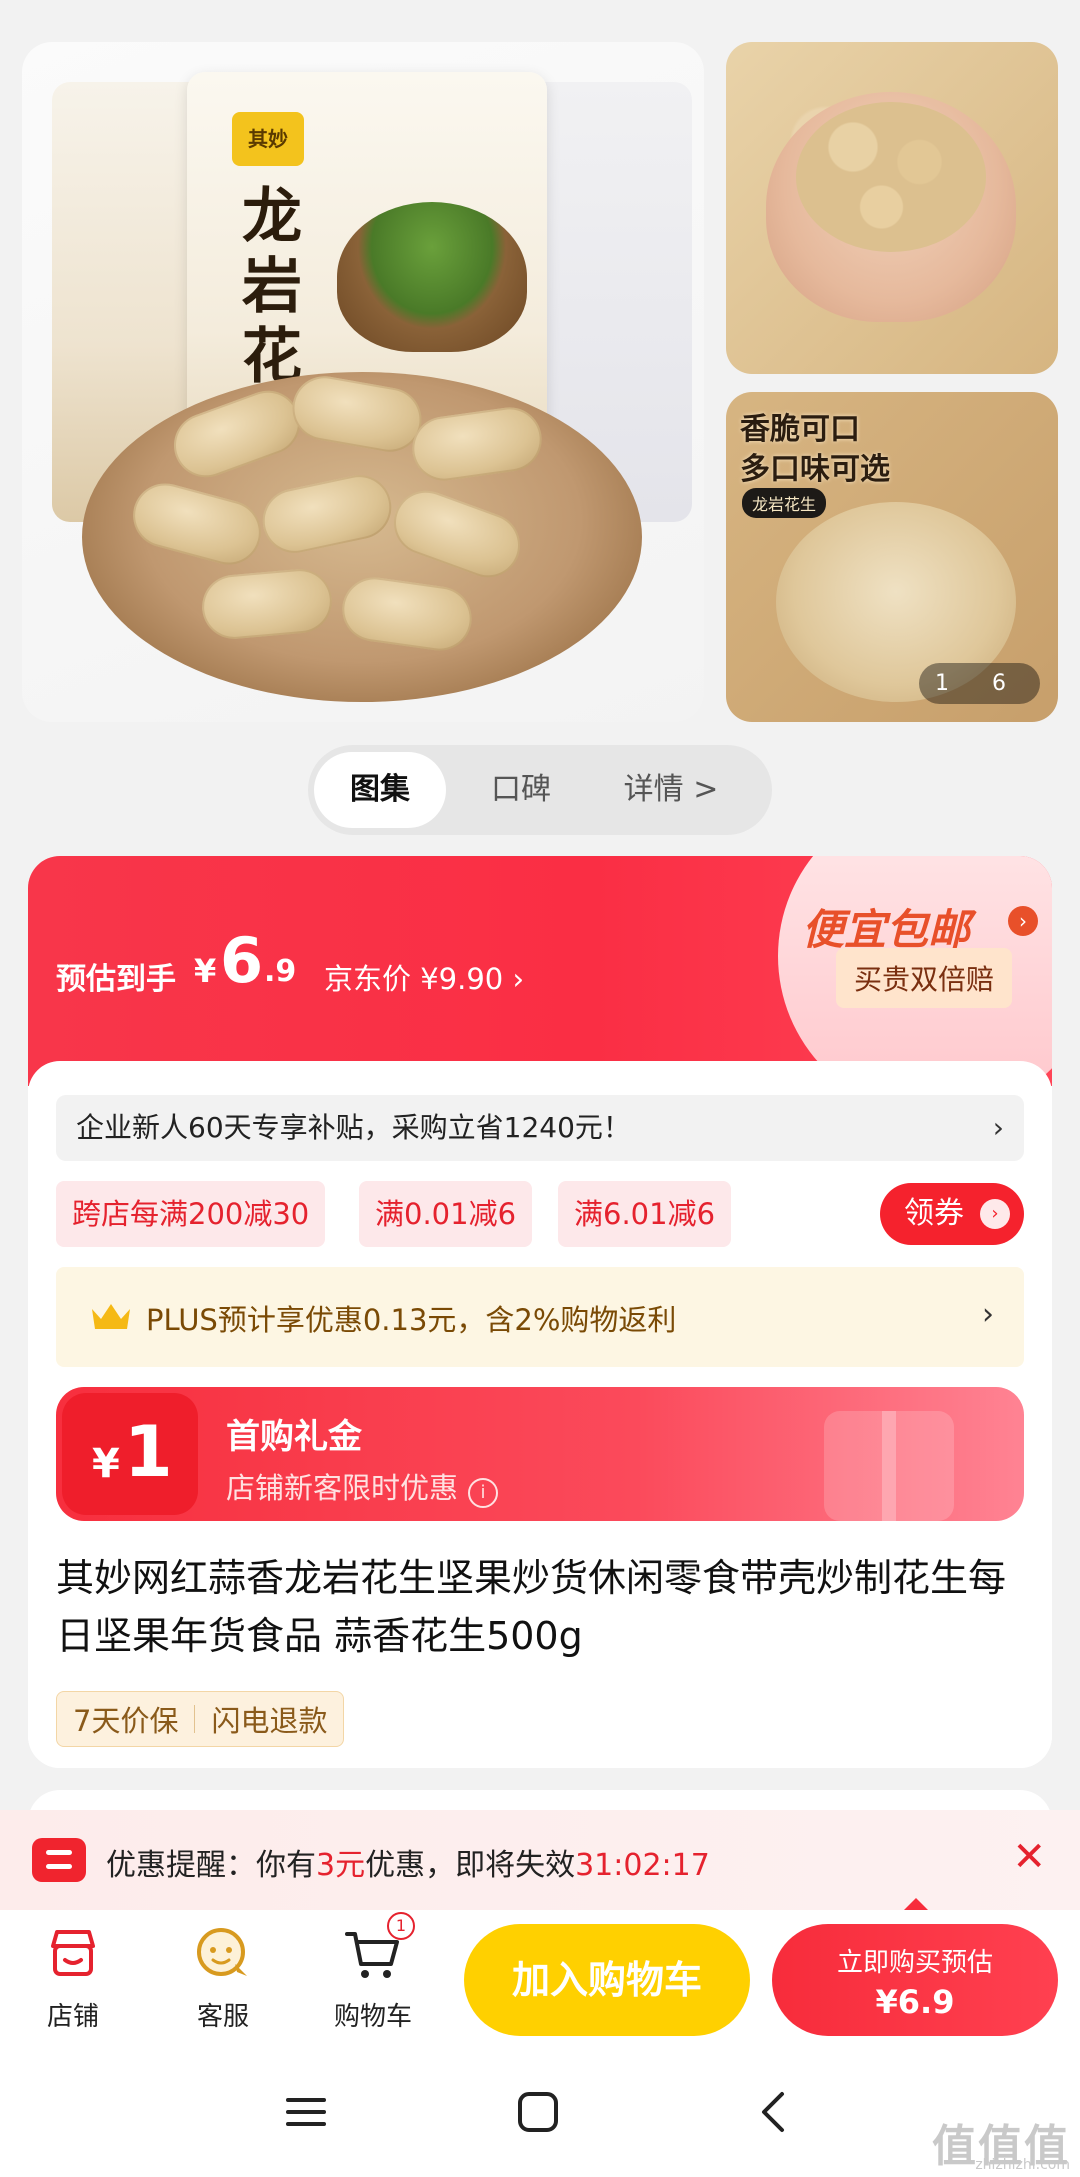 This screenshot has height=2177, width=1080. Describe the element at coordinates (1022, 2165) in the screenshot. I see `watermark-url: zhizhizhi.com` at that location.